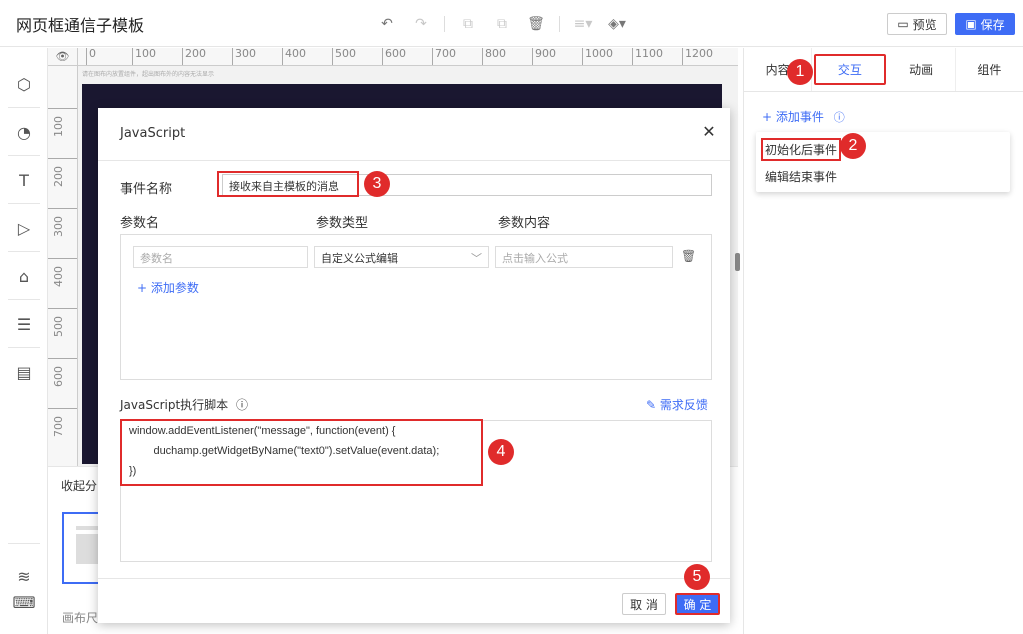 Image resolution: width=1023 pixels, height=634 pixels. I want to click on step-marker: 1, so click(800, 72).